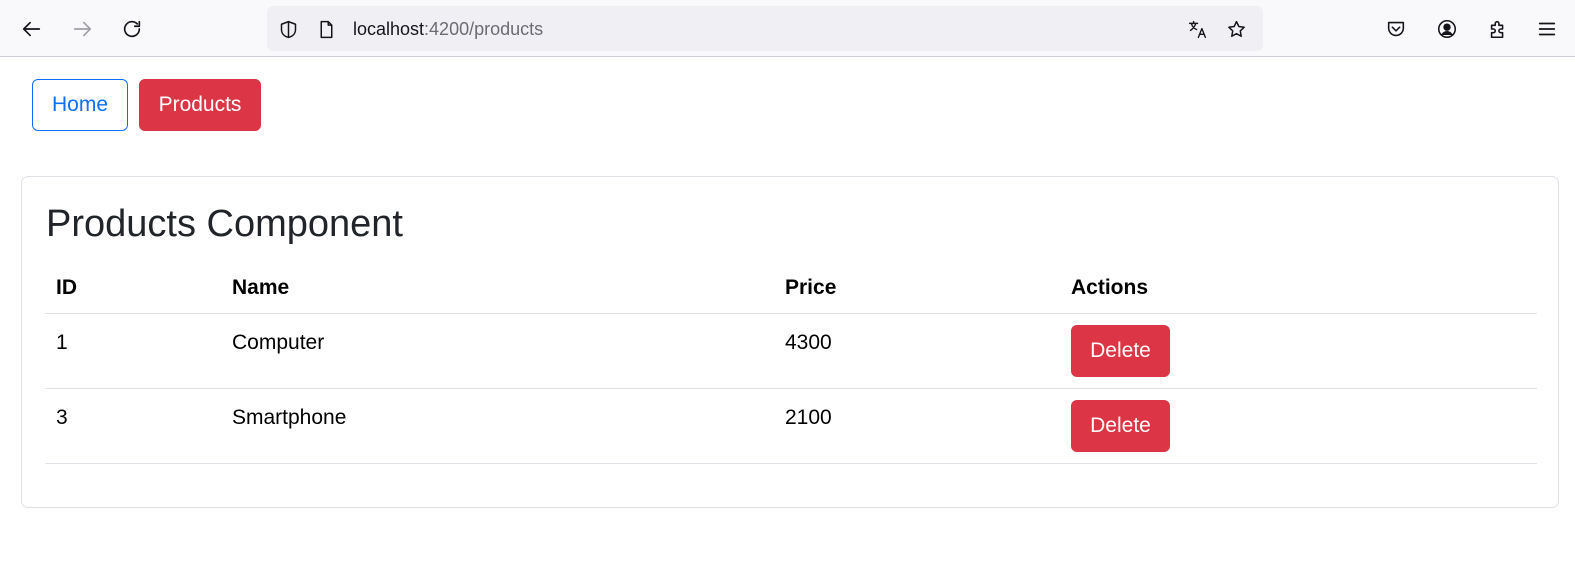 The image size is (1575, 563). I want to click on table-row: 1 Computer 4300 Delete, so click(791, 351).